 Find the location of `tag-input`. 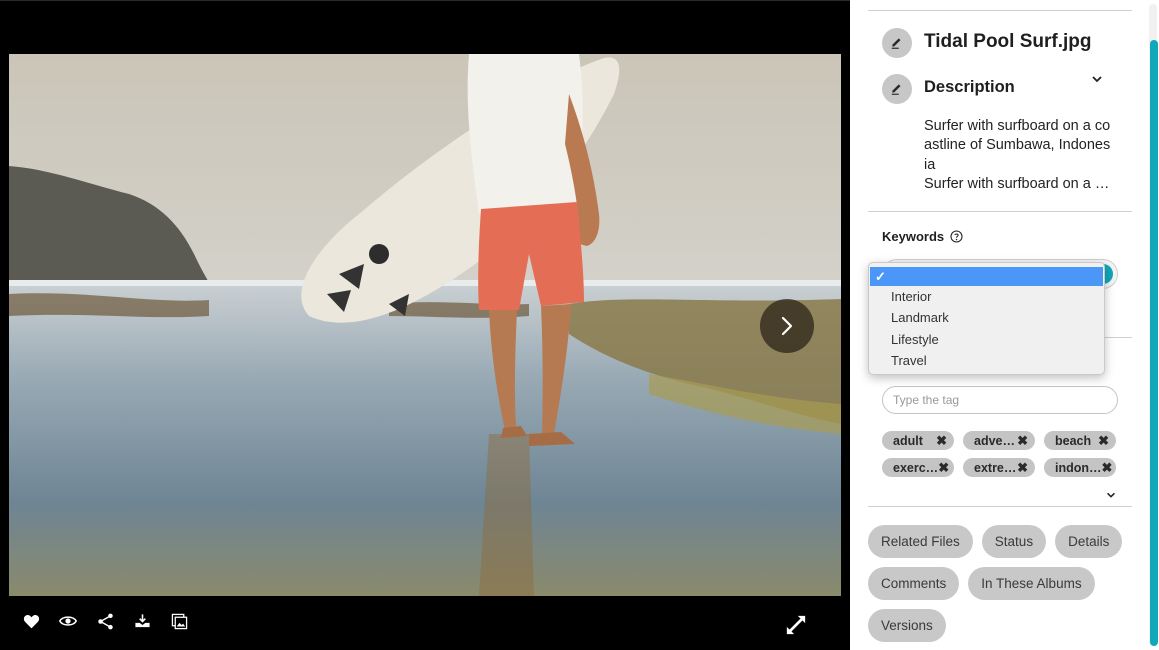

tag-input is located at coordinates (1000, 400).